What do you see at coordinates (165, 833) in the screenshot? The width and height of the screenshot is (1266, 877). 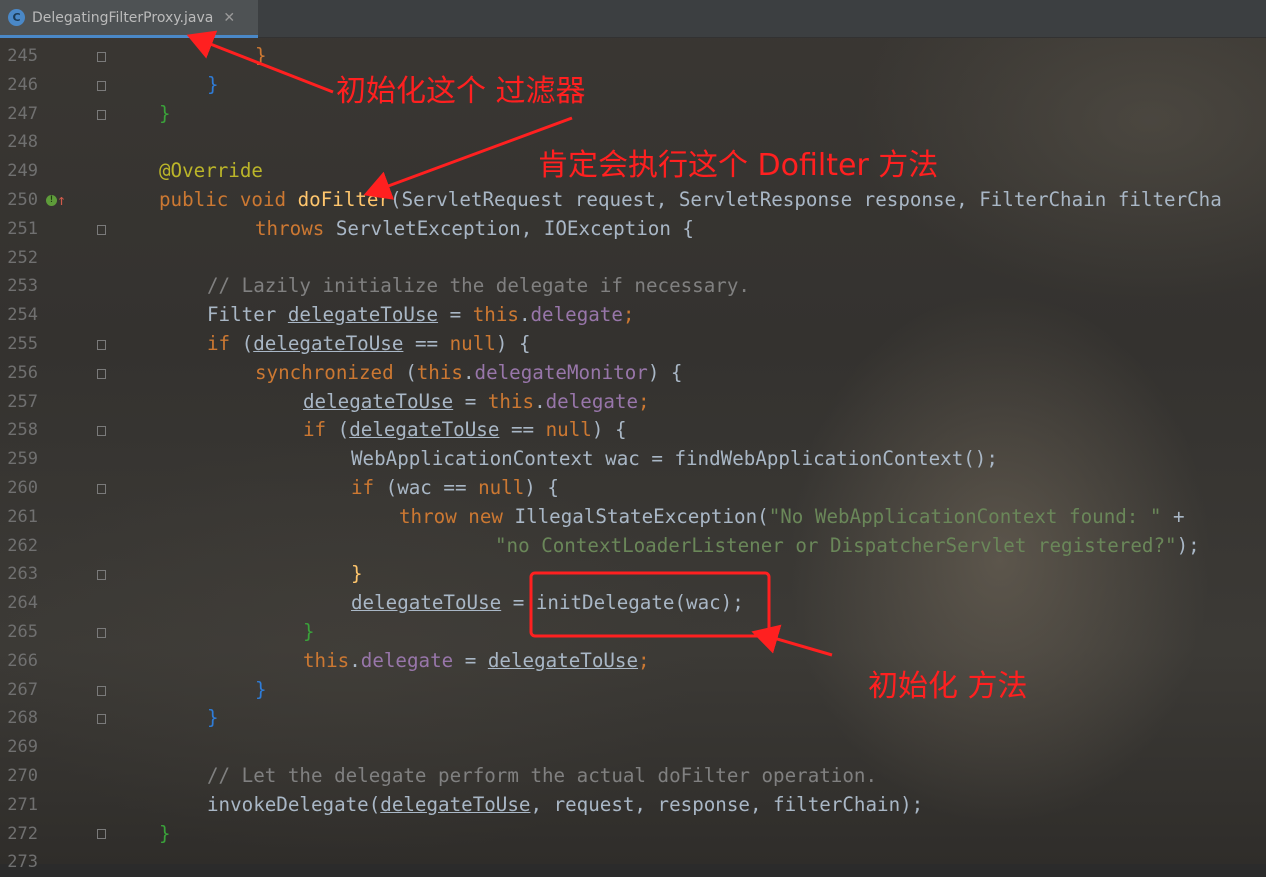 I see `code-line-272: }` at bounding box center [165, 833].